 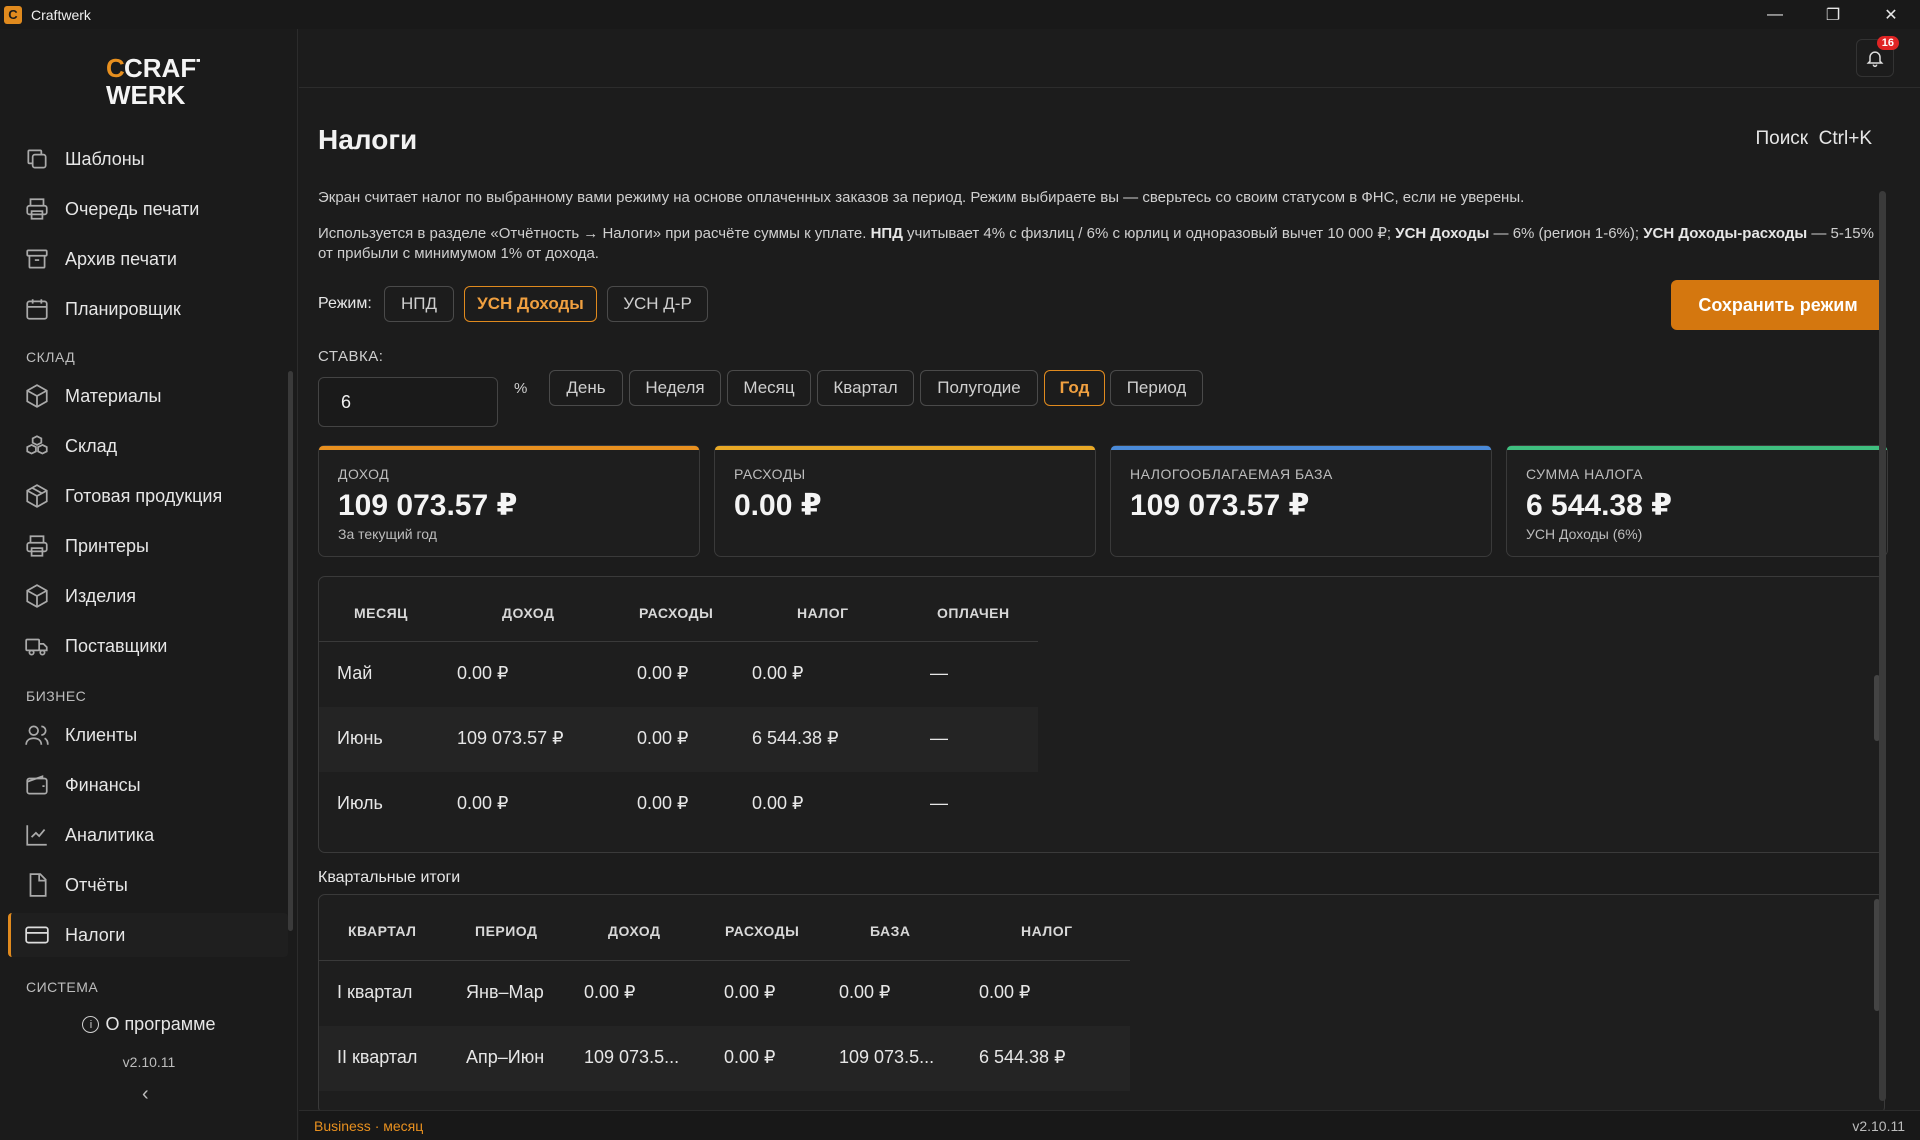 What do you see at coordinates (148, 396) in the screenshot?
I see `sidebar-item-materials: Материалы` at bounding box center [148, 396].